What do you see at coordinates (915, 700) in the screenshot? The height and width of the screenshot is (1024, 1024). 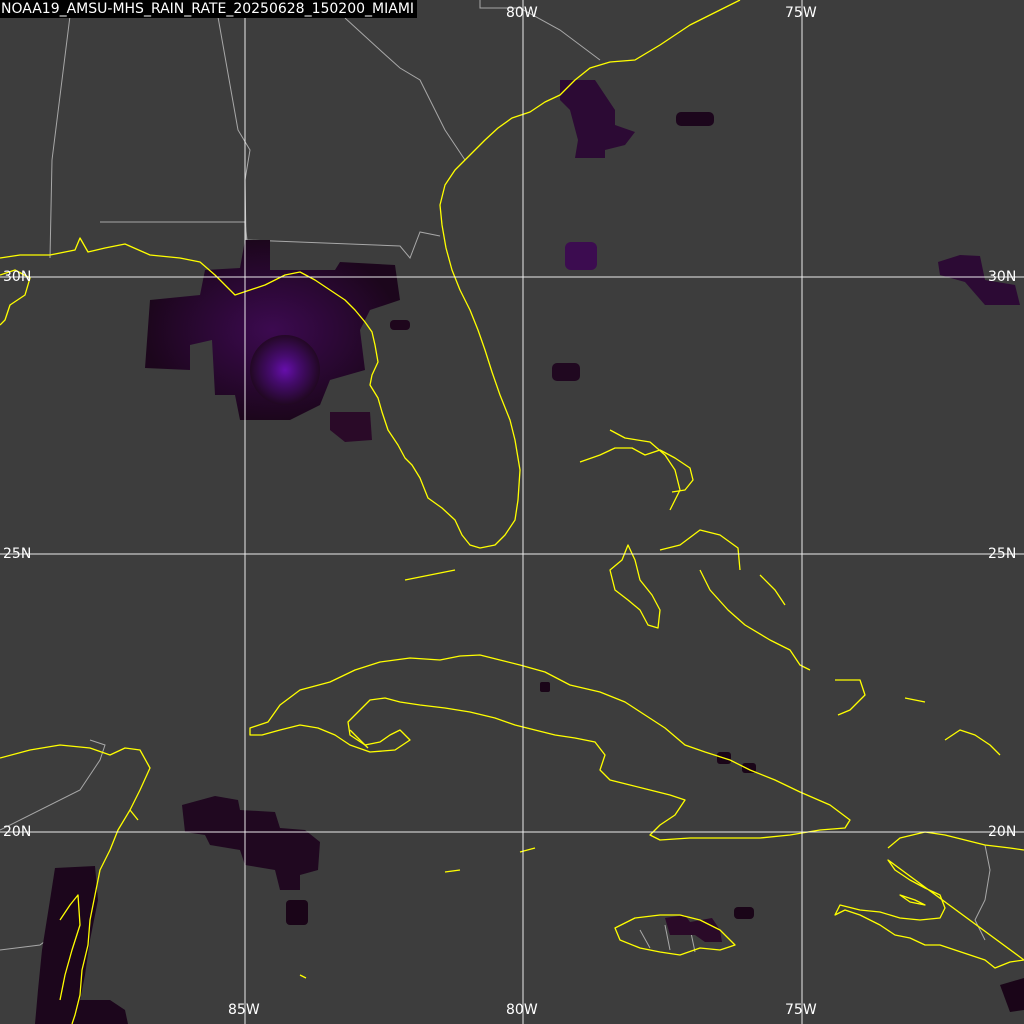 I see `coast-bahamas-mayaguana` at bounding box center [915, 700].